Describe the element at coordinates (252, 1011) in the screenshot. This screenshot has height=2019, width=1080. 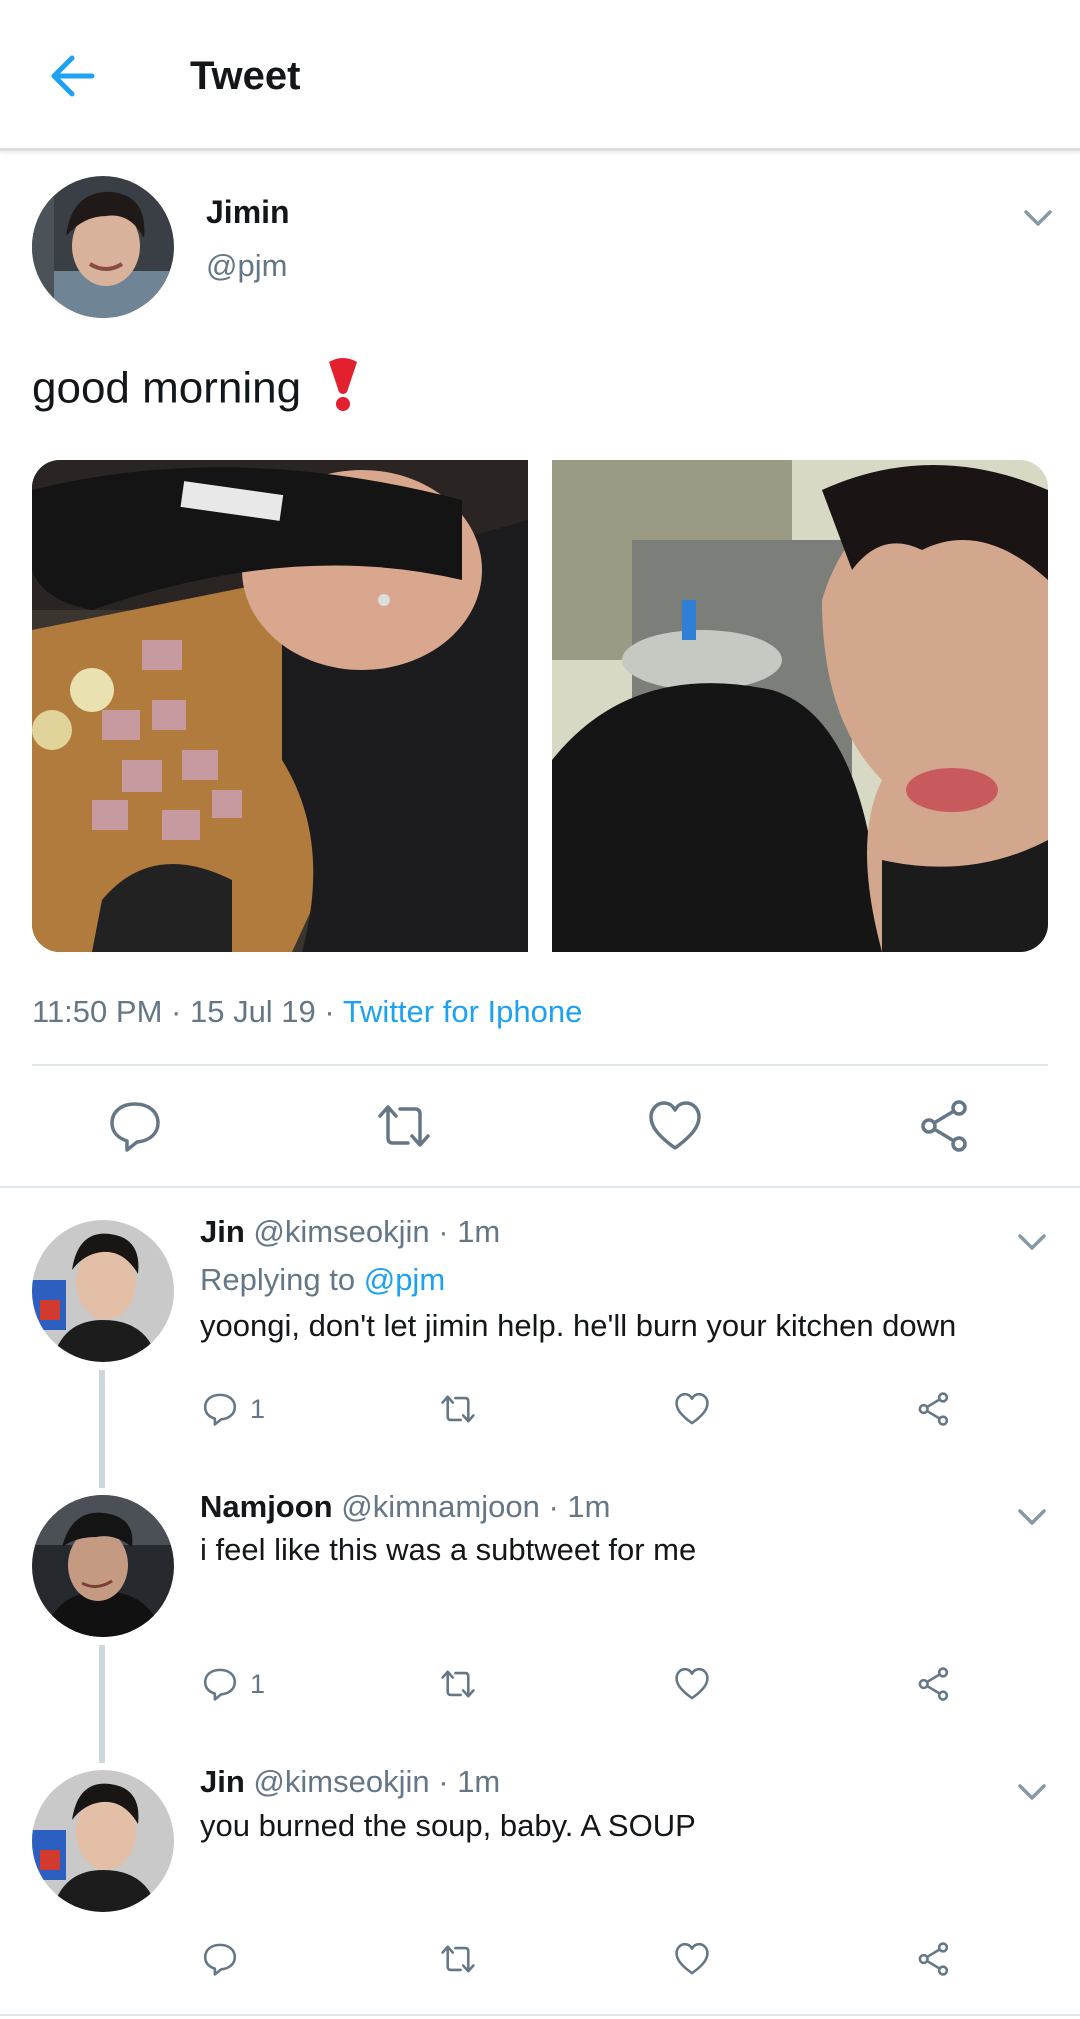
I see `tweet-date: 15 Jul 19` at that location.